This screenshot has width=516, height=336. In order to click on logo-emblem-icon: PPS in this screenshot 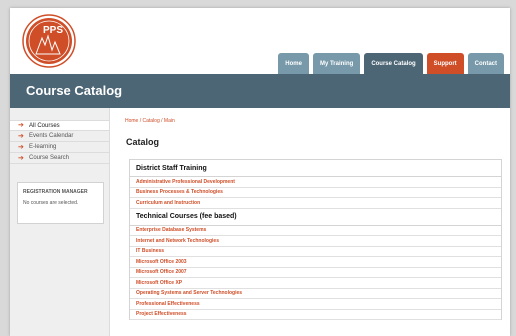, I will do `click(49, 41)`.